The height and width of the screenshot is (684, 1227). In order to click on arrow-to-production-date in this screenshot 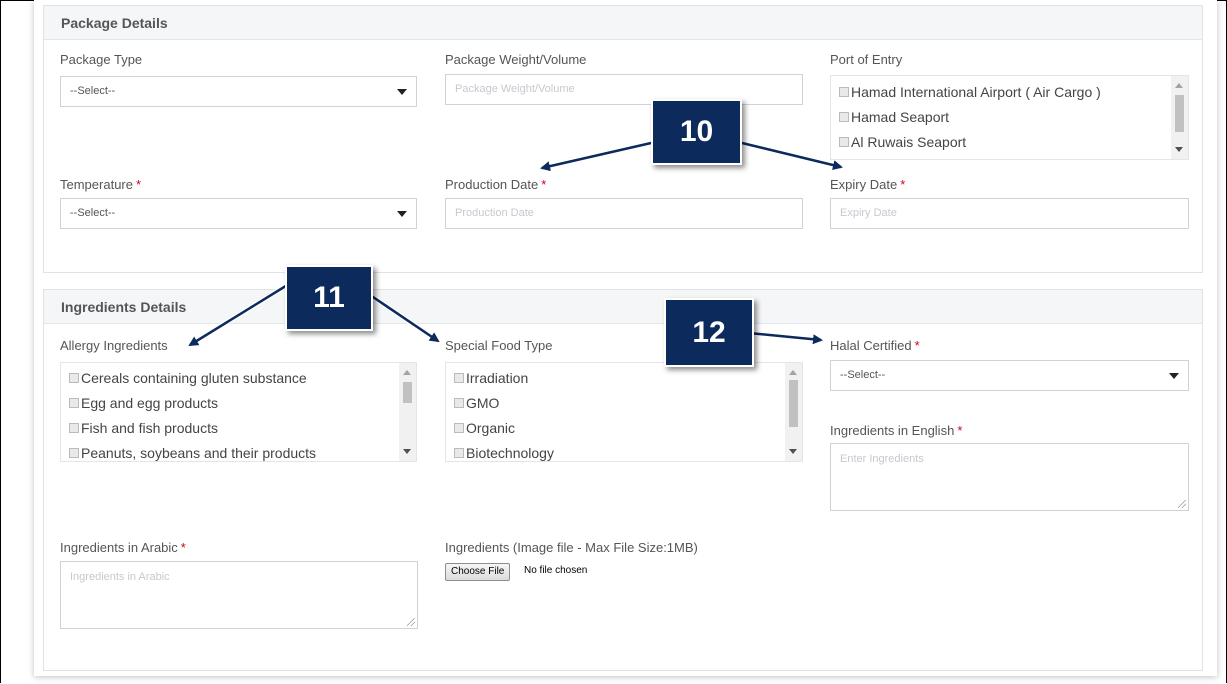, I will do `click(596, 156)`.